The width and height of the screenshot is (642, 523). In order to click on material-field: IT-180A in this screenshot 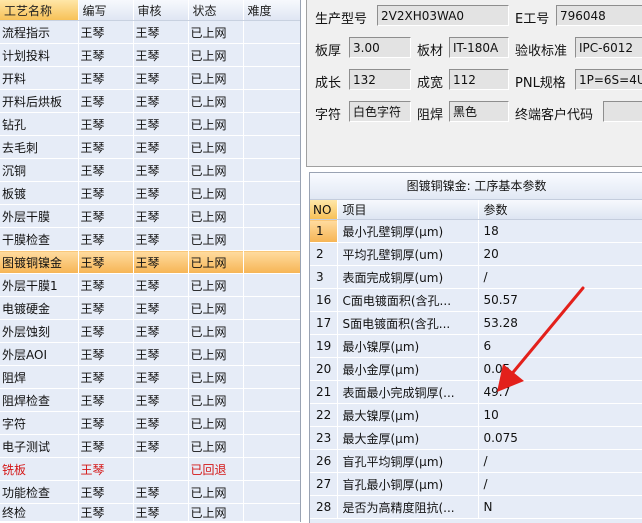, I will do `click(479, 47)`.